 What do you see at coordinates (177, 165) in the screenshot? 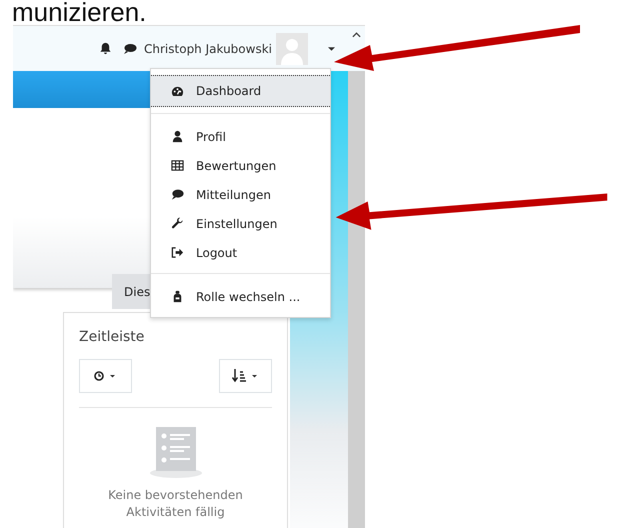
I see `table-icon` at bounding box center [177, 165].